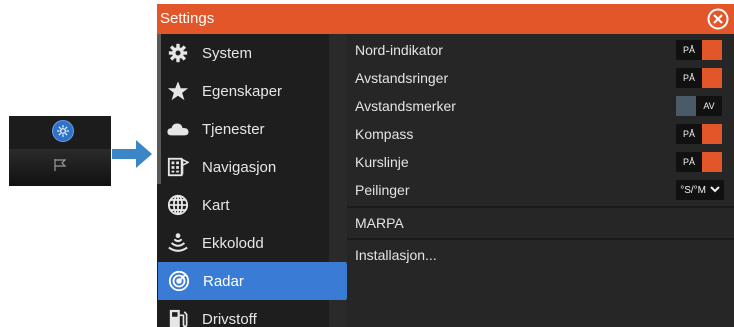 This screenshot has width=734, height=327. Describe the element at coordinates (178, 167) in the screenshot. I see `navigation-icon` at that location.